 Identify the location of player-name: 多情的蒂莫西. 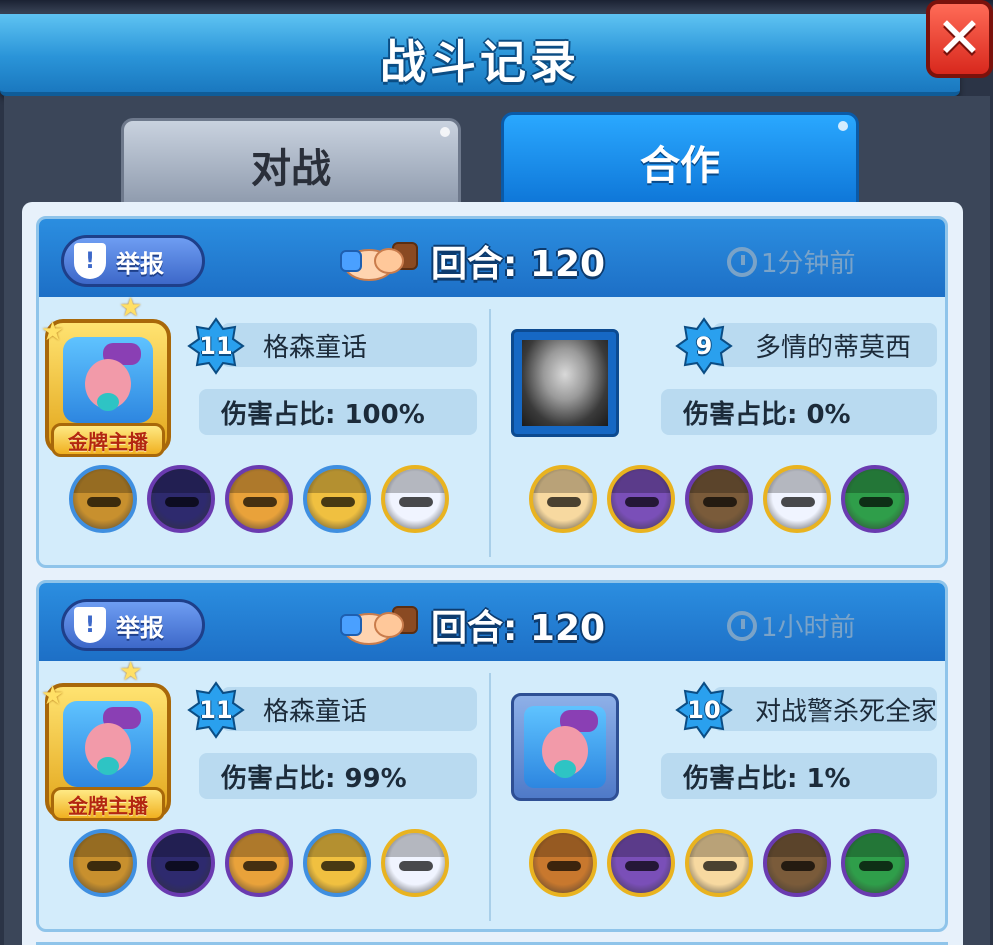
(833, 347).